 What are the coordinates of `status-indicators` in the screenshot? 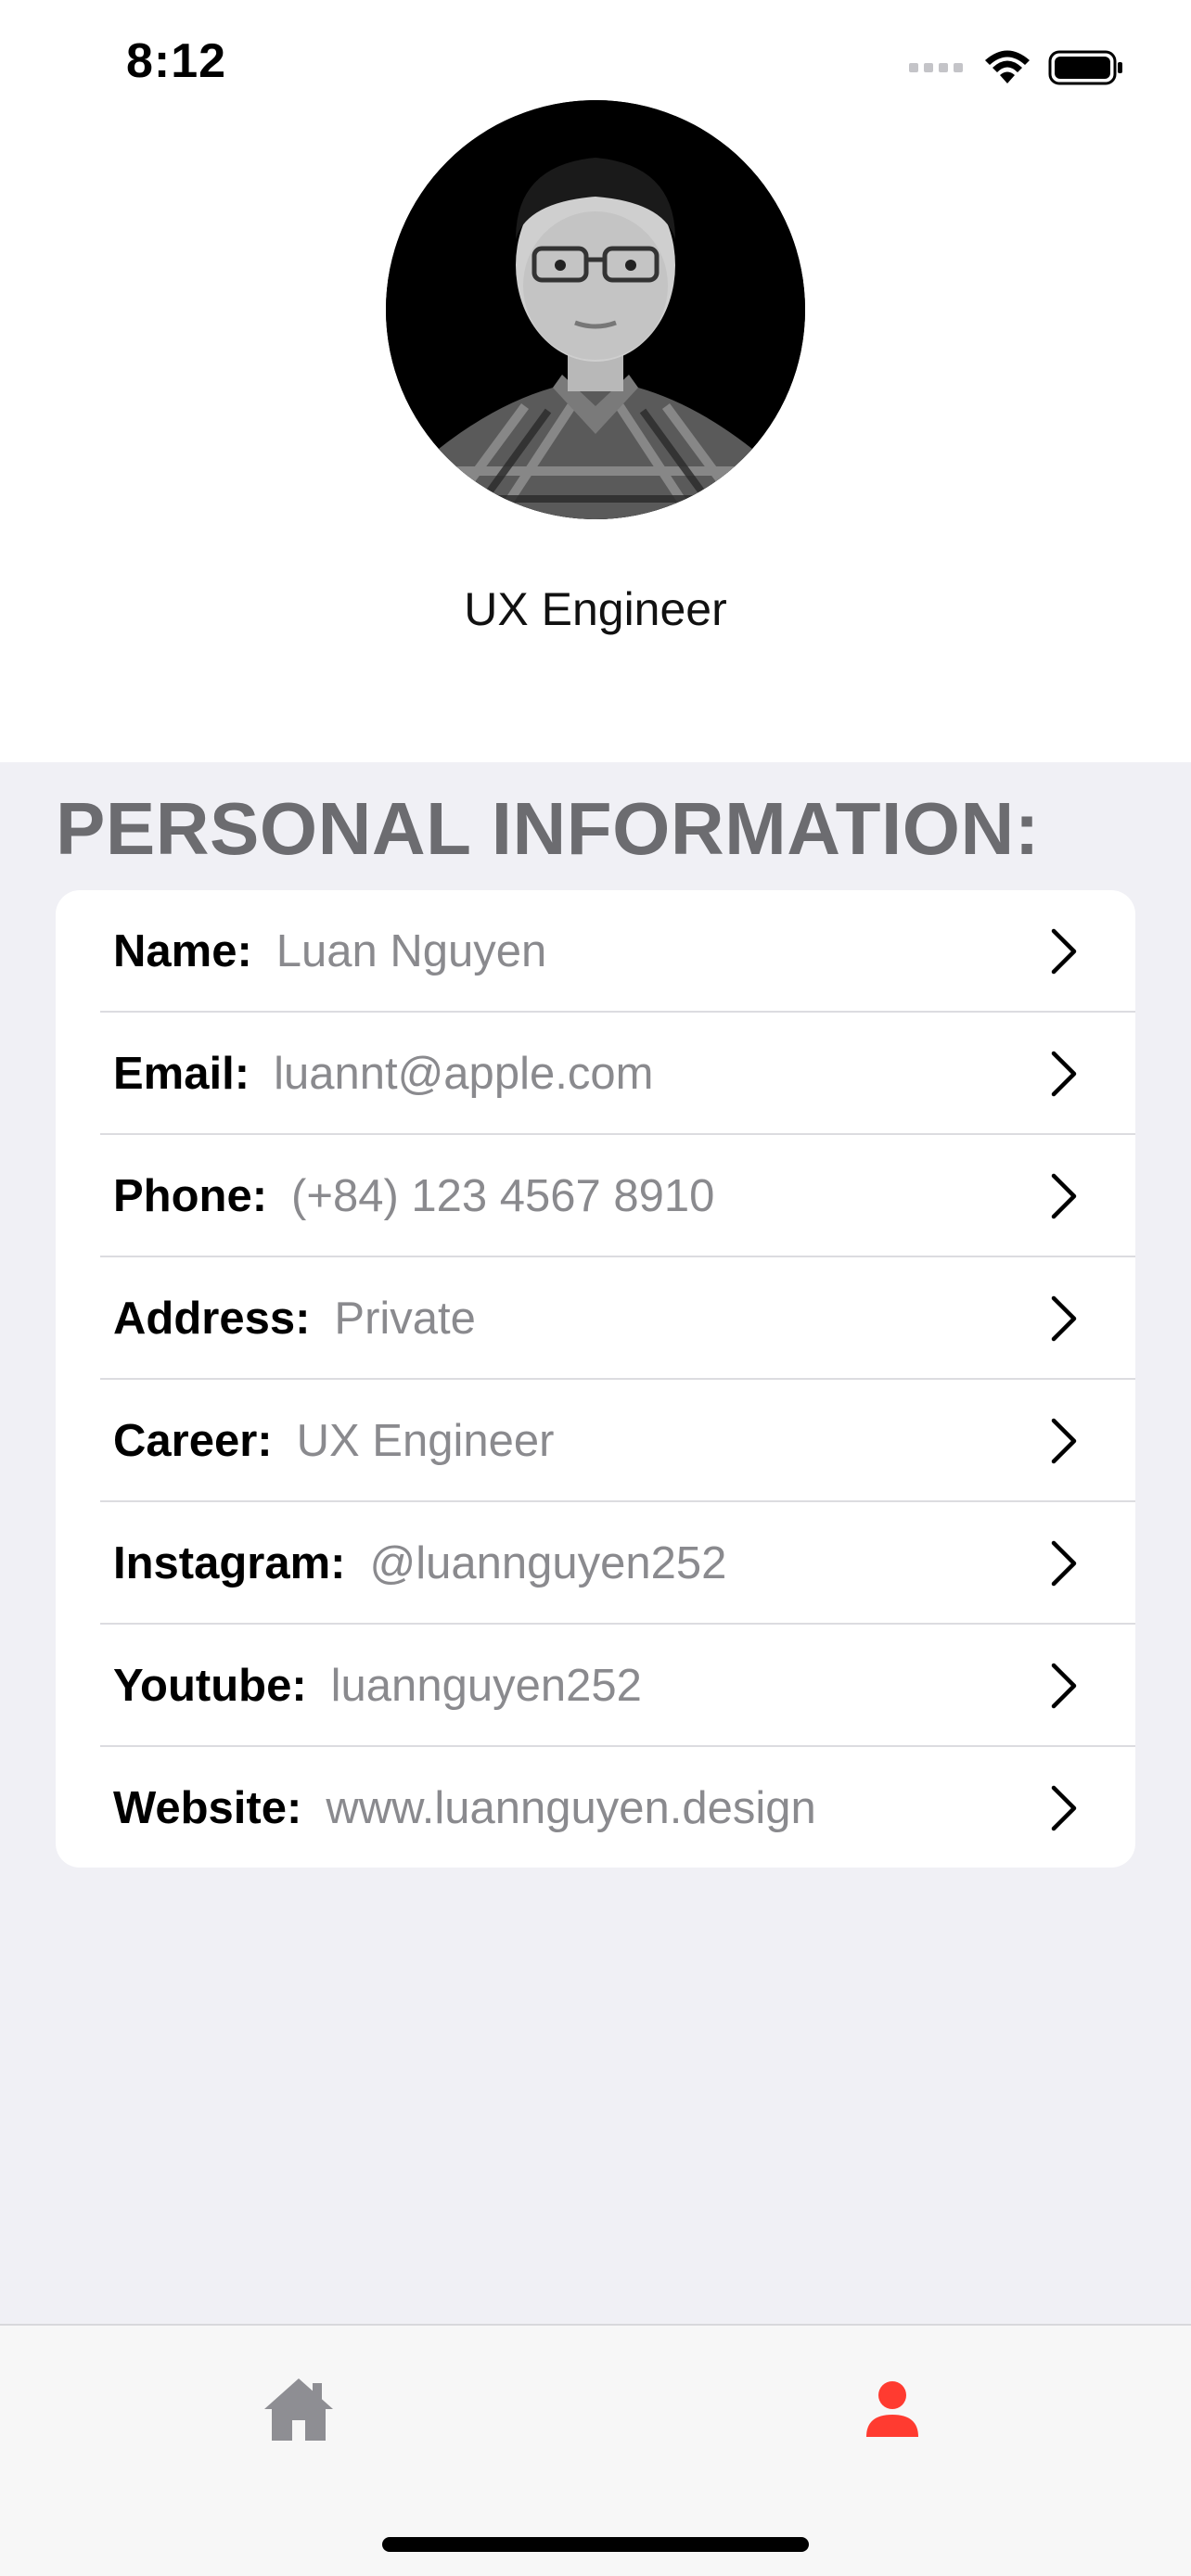 It's located at (1016, 67).